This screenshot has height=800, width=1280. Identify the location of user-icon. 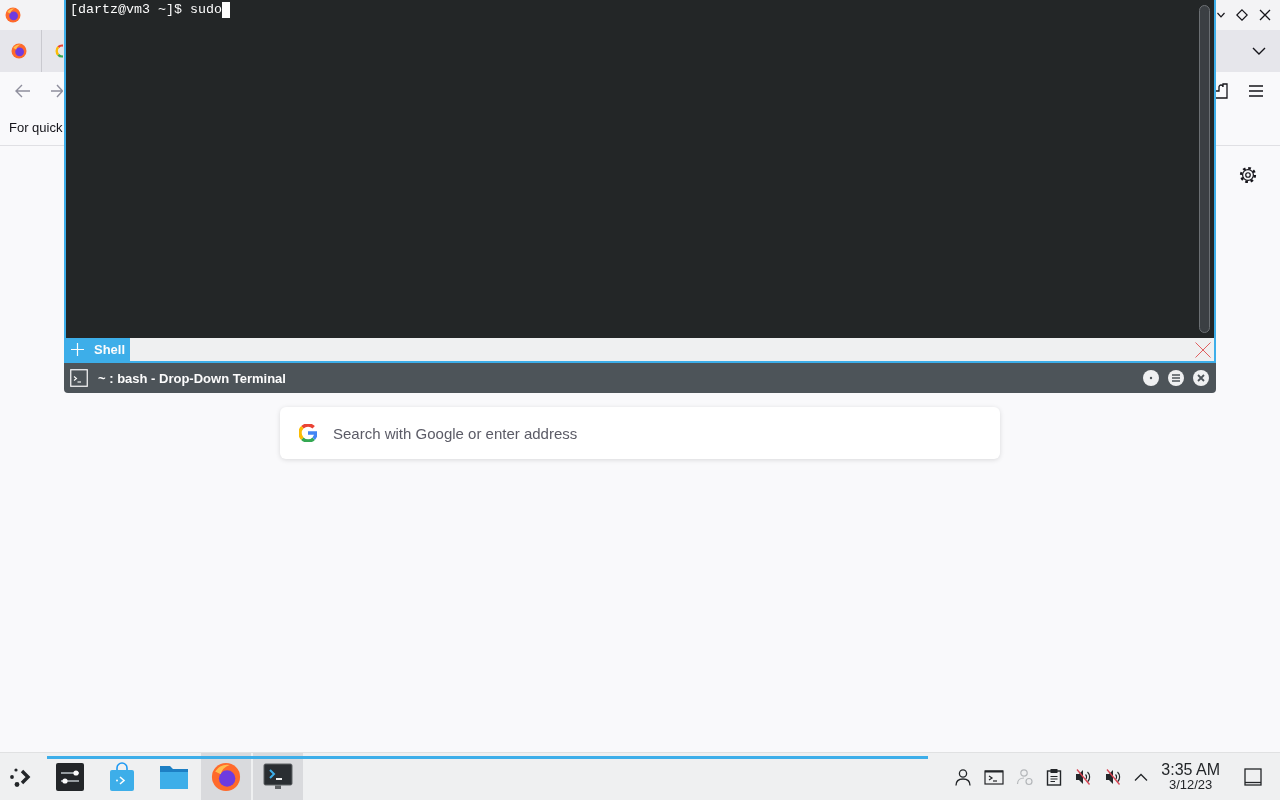
(963, 776).